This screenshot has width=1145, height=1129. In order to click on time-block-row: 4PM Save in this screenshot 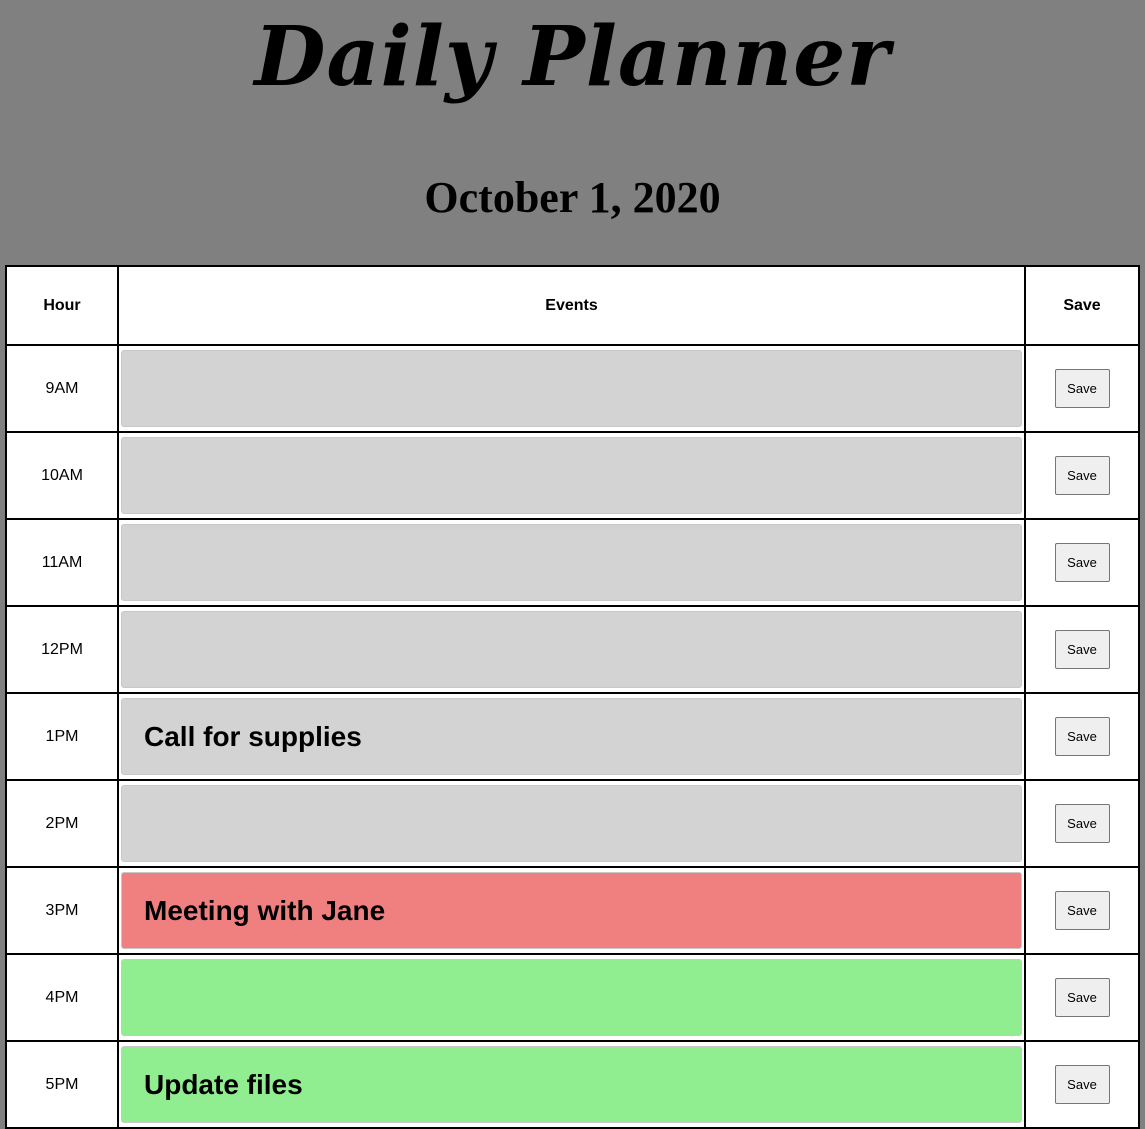, I will do `click(572, 997)`.